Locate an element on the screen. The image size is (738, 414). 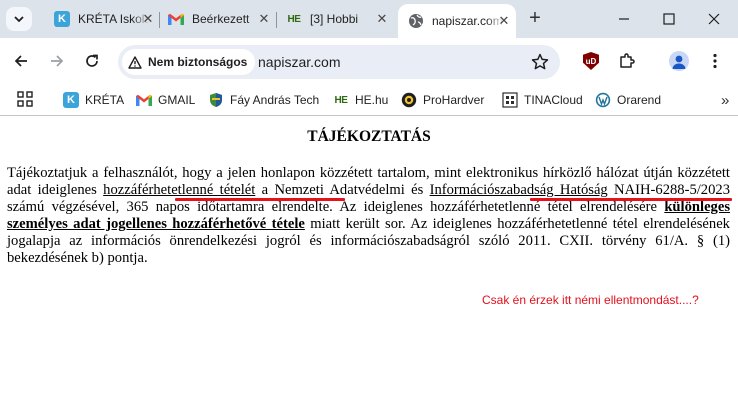
extension-label: uD is located at coordinates (591, 61).